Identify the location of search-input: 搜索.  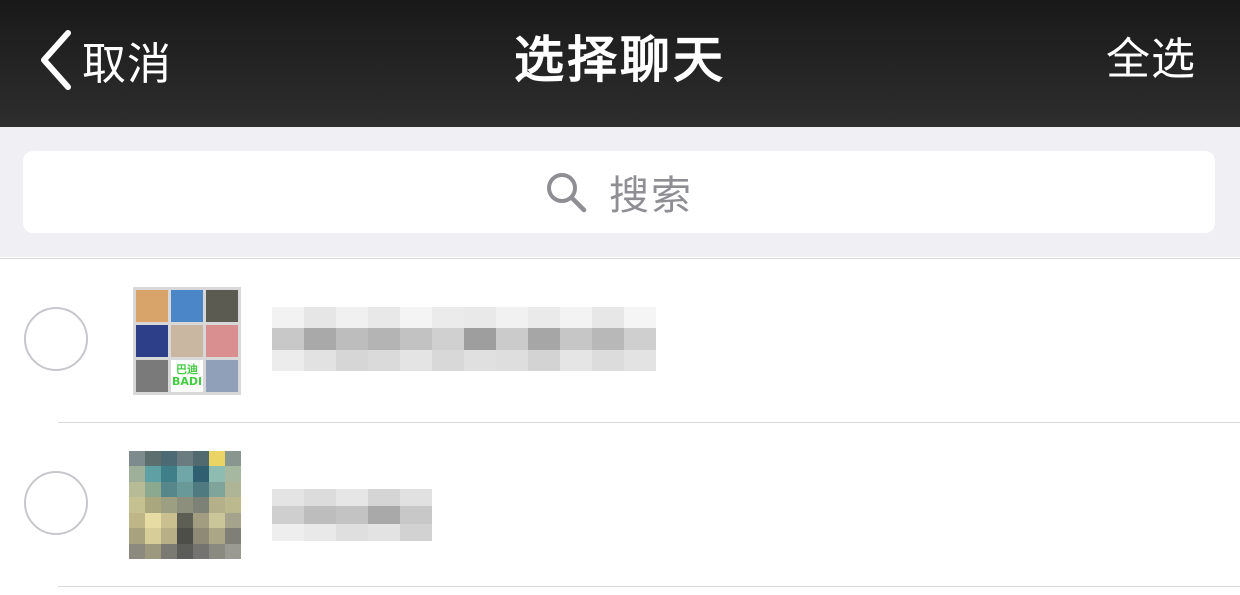
(619, 192).